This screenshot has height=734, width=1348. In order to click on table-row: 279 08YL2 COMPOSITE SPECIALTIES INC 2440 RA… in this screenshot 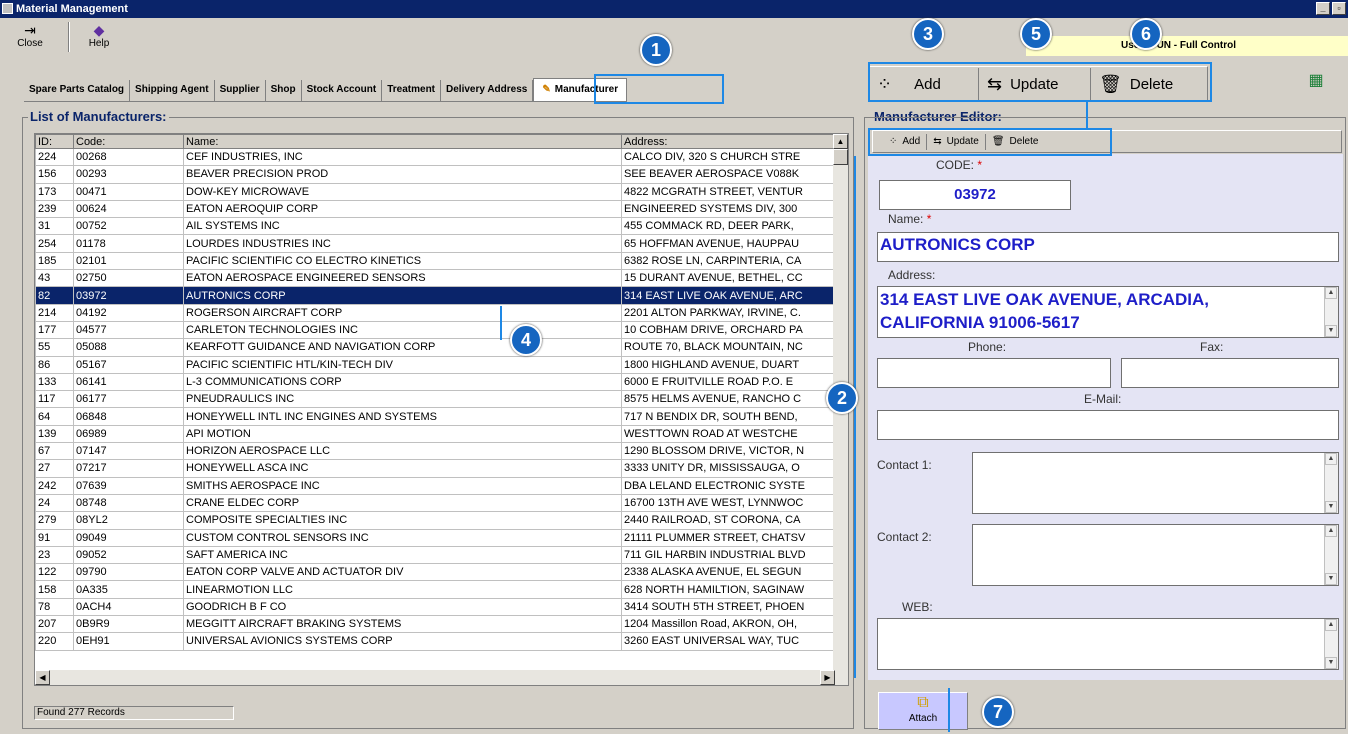, I will do `click(435, 520)`.